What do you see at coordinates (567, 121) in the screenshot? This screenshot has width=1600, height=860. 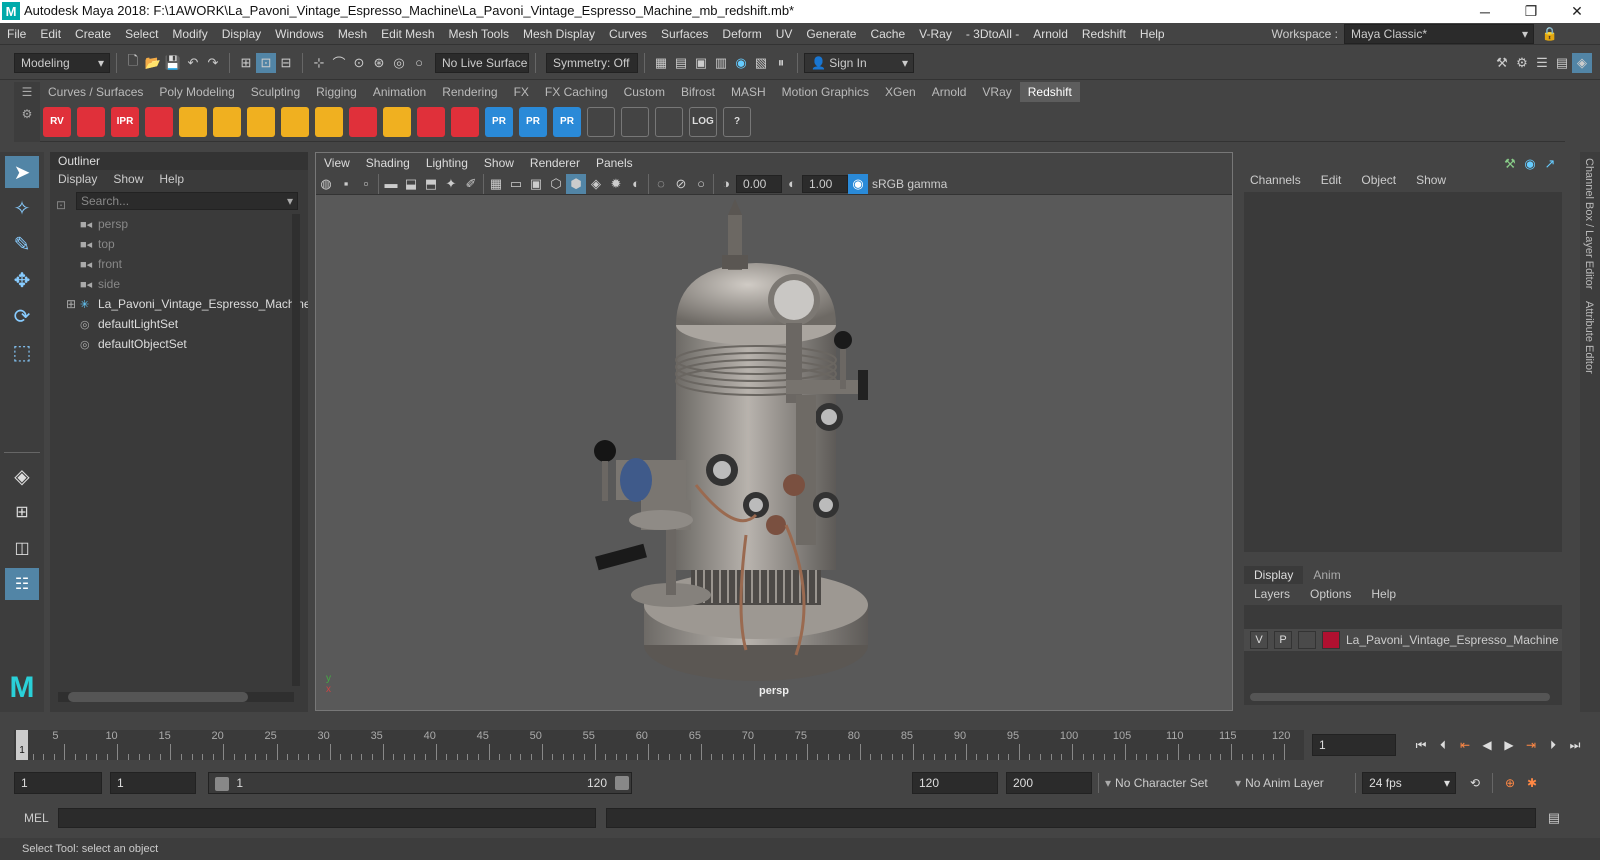 I see `shelf-tool-16-icon: PR` at bounding box center [567, 121].